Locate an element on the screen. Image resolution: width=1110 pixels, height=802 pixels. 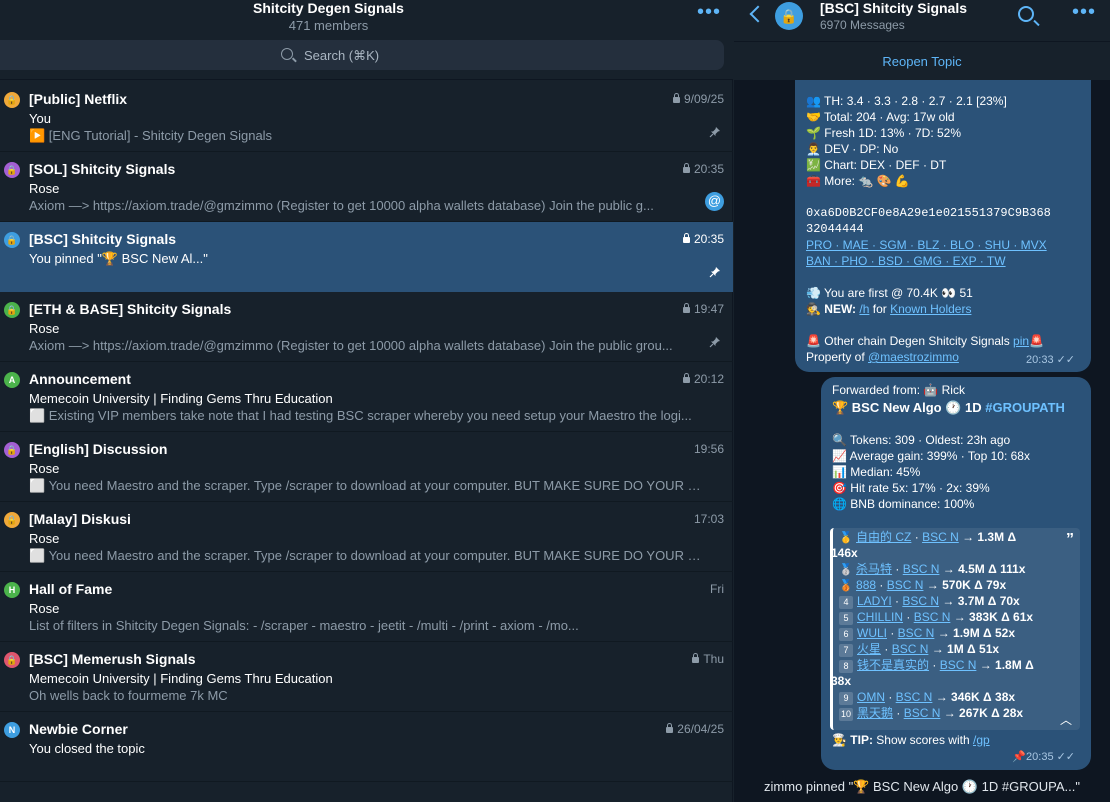
token-link: 自由的 CZ is located at coordinates (883, 537).